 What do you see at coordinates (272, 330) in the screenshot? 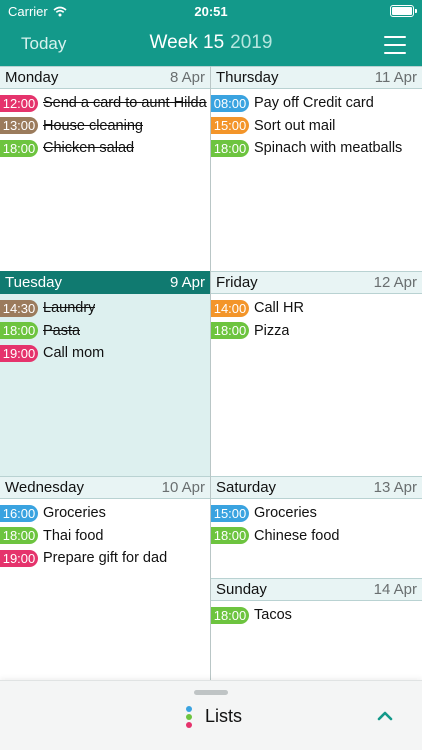
I see `task-text: Pizza` at bounding box center [272, 330].